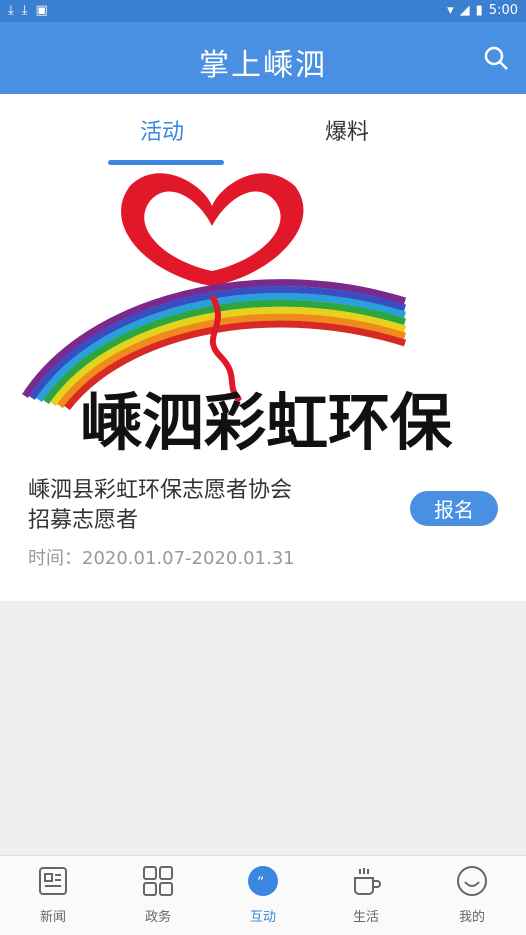  Describe the element at coordinates (266, 421) in the screenshot. I see `banner-text: 嵊泗彩虹环保` at that location.